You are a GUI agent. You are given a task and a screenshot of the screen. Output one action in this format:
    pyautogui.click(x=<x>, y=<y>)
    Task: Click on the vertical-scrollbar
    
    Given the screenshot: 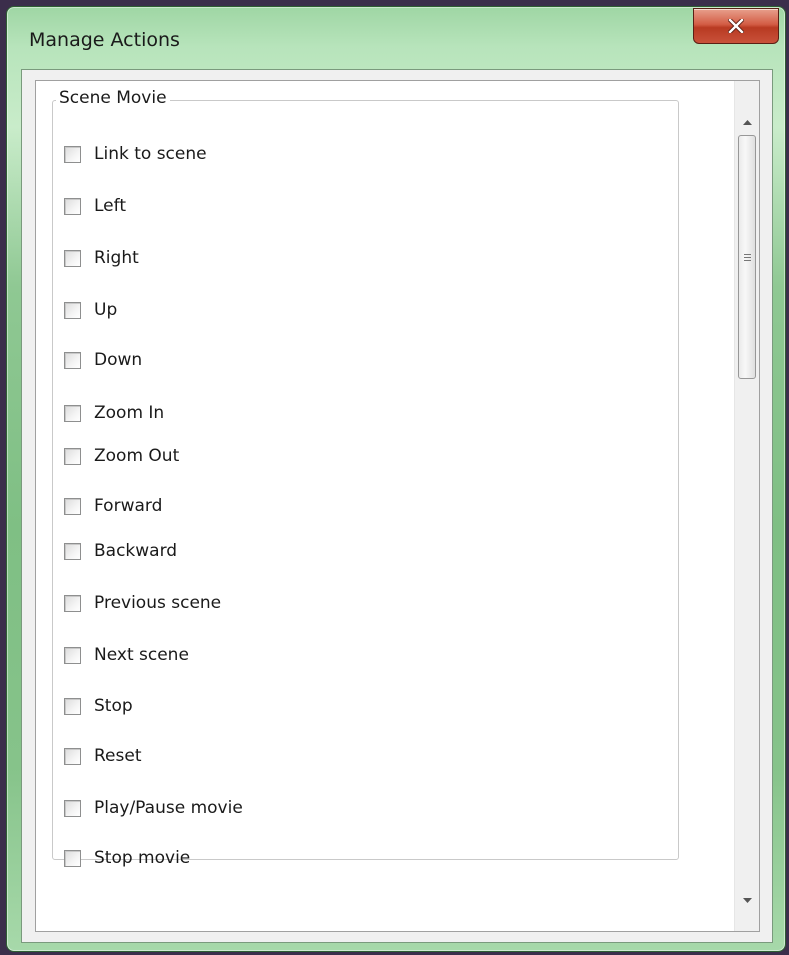 What is the action you would take?
    pyautogui.click(x=746, y=506)
    